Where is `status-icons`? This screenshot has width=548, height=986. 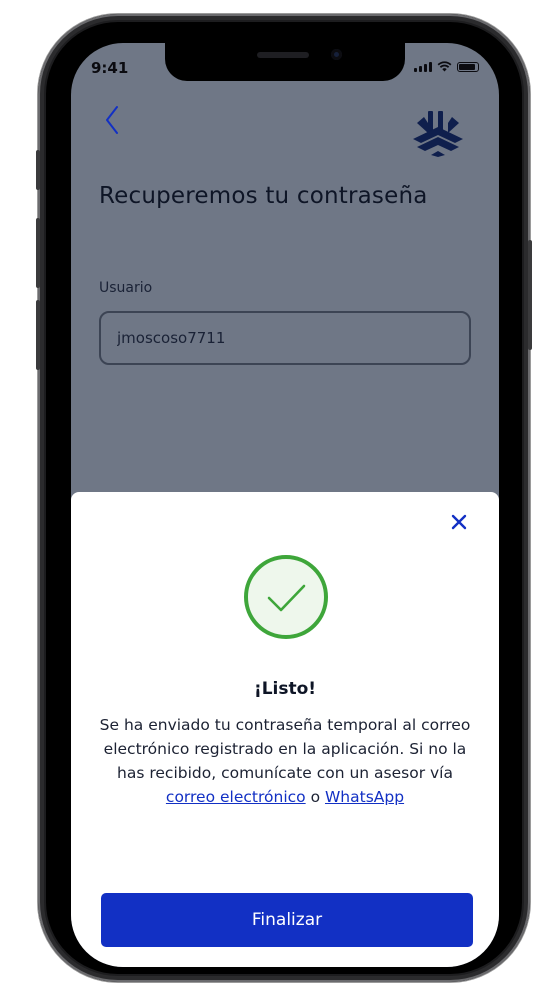 status-icons is located at coordinates (446, 66).